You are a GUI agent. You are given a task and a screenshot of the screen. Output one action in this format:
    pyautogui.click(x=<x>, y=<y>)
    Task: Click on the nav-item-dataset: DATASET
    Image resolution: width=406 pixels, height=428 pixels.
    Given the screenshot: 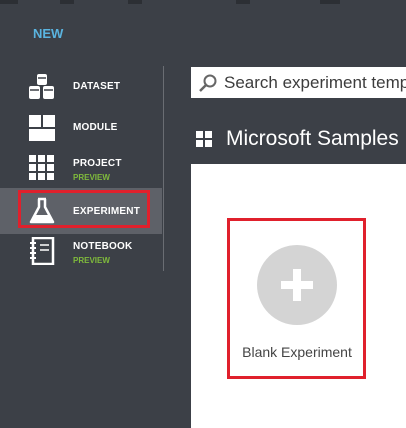 What is the action you would take?
    pyautogui.click(x=81, y=87)
    